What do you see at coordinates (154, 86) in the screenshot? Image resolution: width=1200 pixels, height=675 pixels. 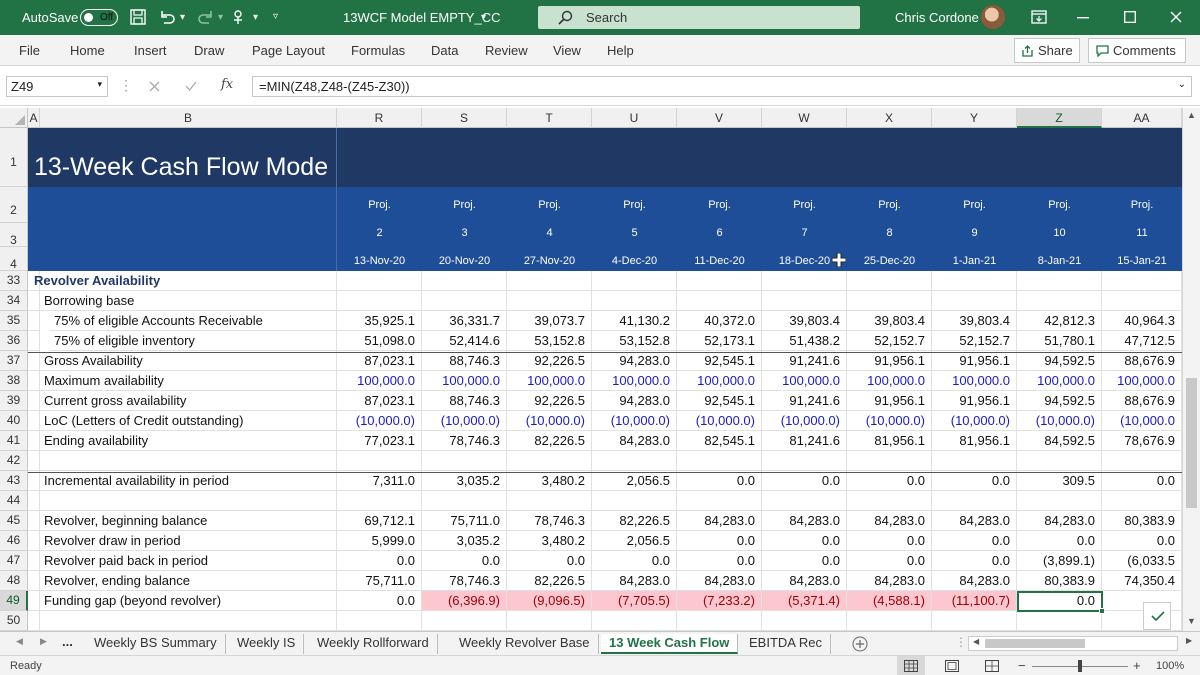 I see `cancel-icon` at bounding box center [154, 86].